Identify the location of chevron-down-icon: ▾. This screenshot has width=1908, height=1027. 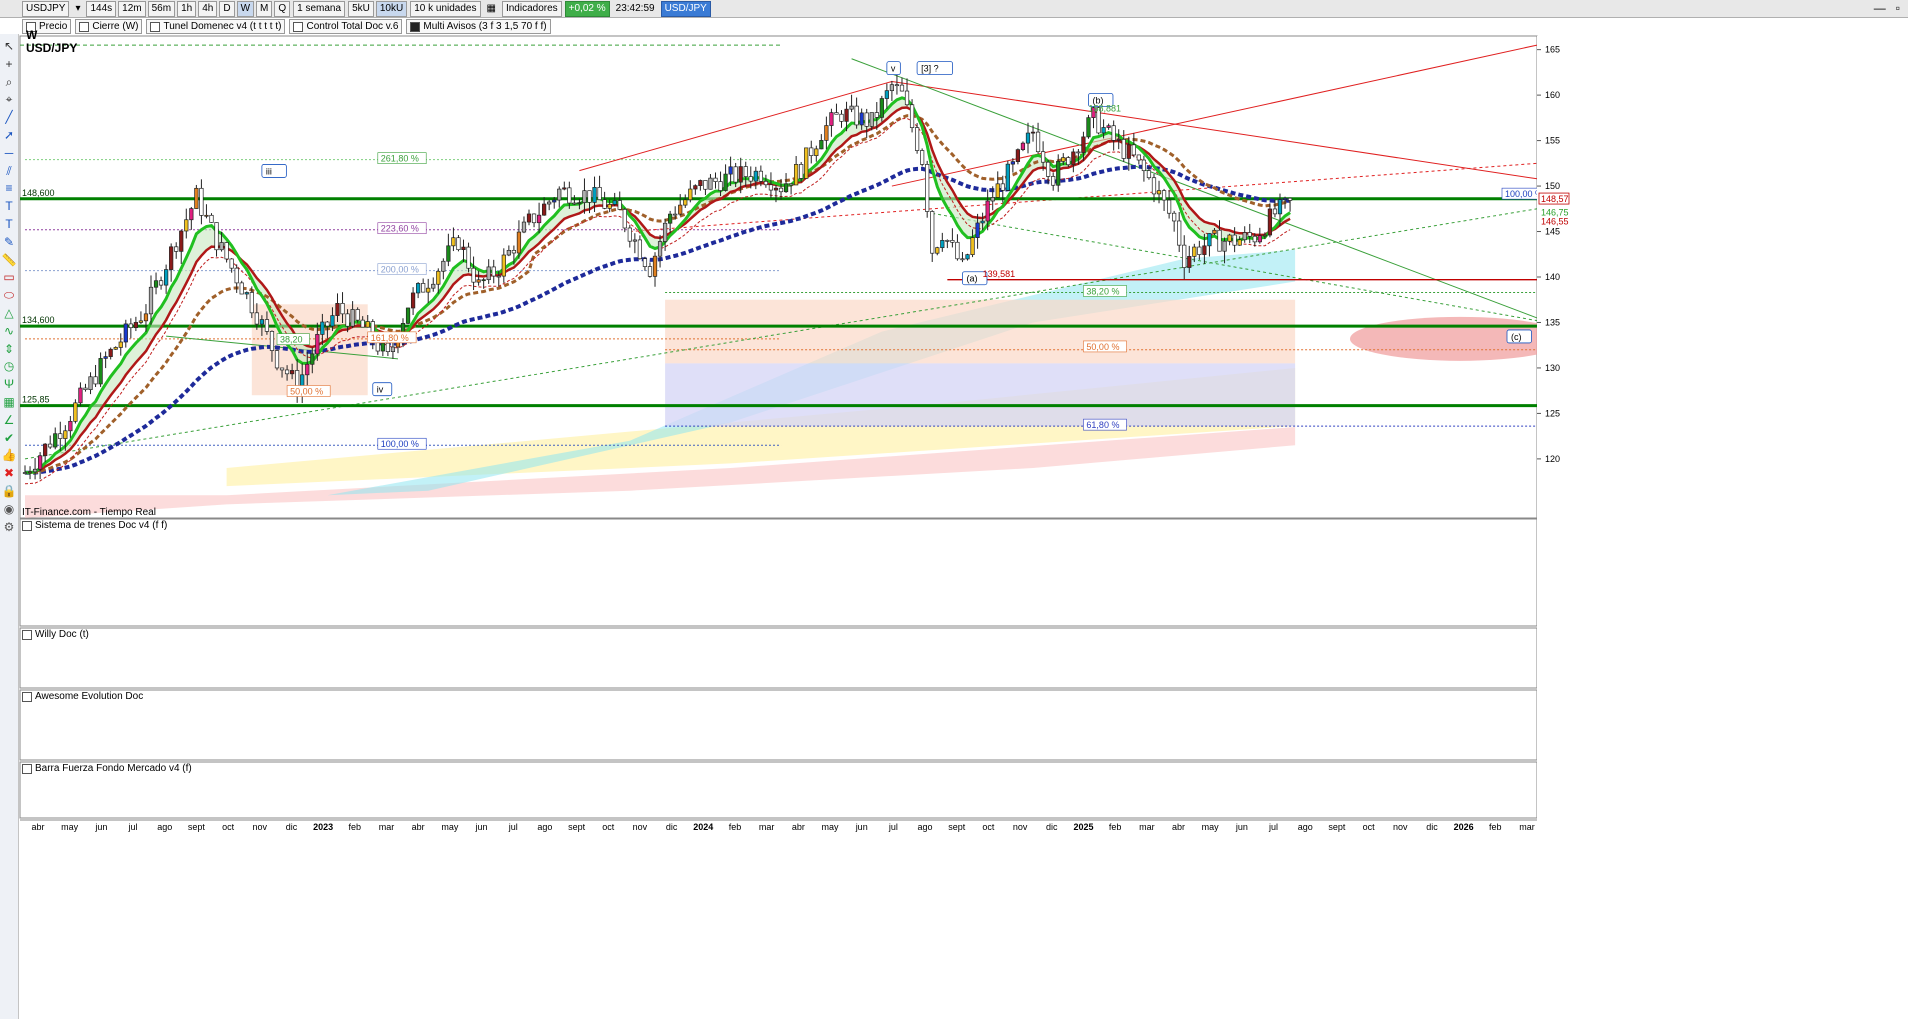
(77, 9).